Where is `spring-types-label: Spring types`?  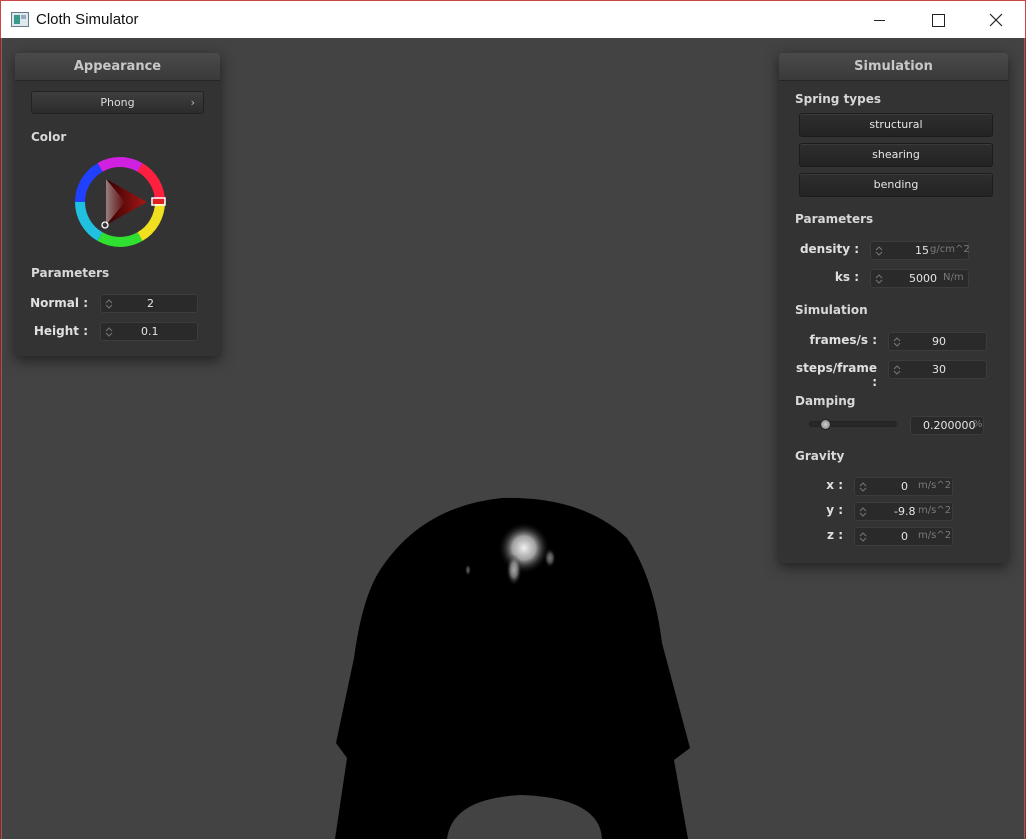 spring-types-label: Spring types is located at coordinates (838, 99).